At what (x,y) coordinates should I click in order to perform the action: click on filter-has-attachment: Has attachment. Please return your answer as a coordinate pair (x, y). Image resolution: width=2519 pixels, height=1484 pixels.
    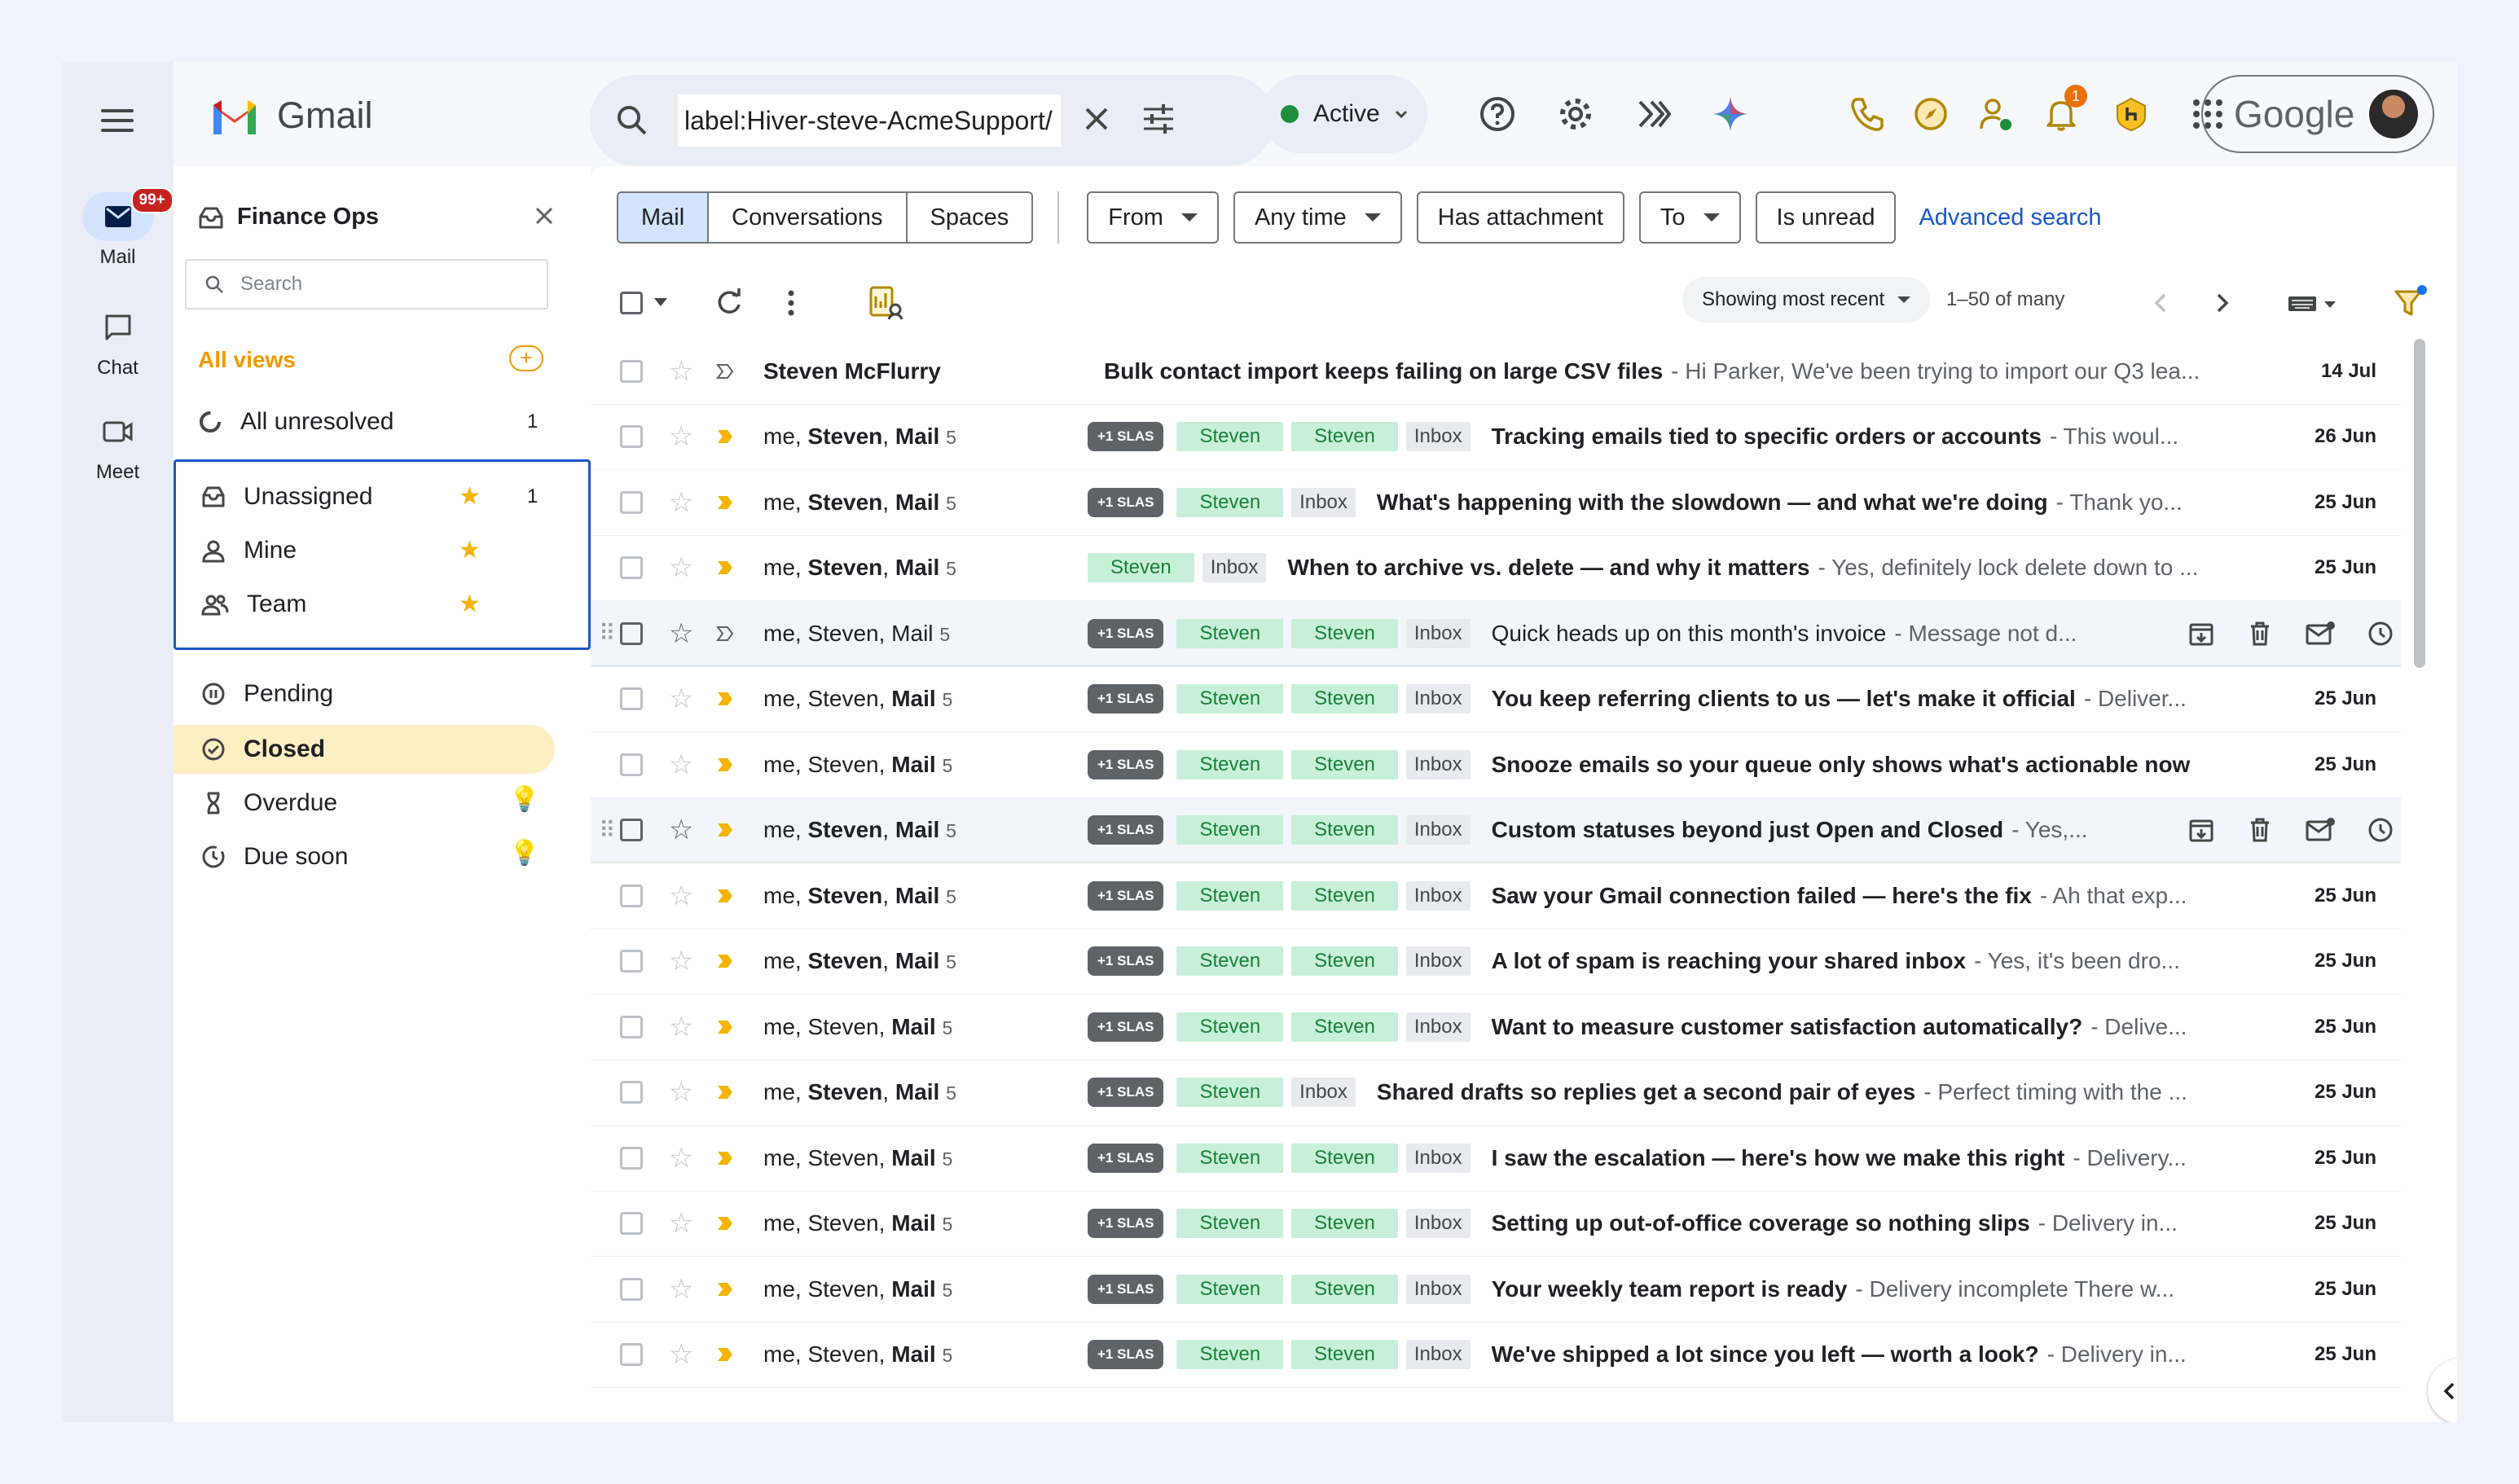
    Looking at the image, I should click on (1520, 217).